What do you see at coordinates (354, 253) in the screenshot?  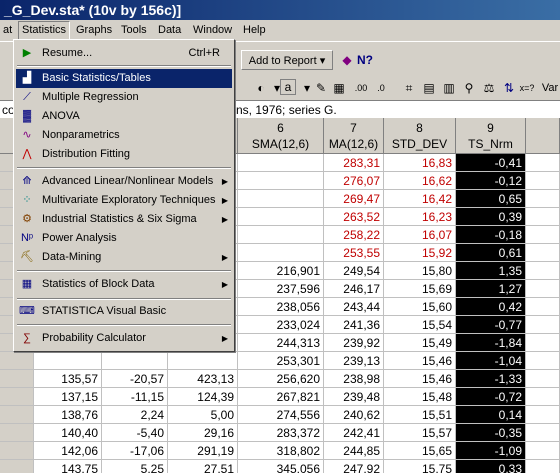 I see `table-cell: 253,55` at bounding box center [354, 253].